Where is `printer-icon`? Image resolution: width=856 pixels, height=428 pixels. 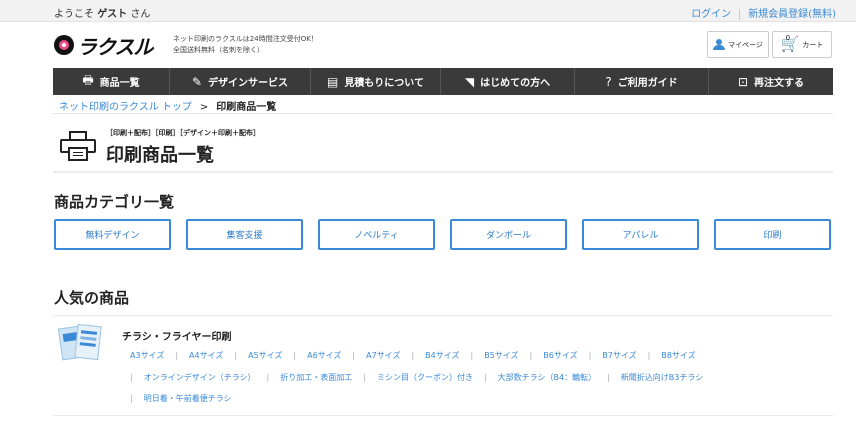 printer-icon is located at coordinates (78, 146).